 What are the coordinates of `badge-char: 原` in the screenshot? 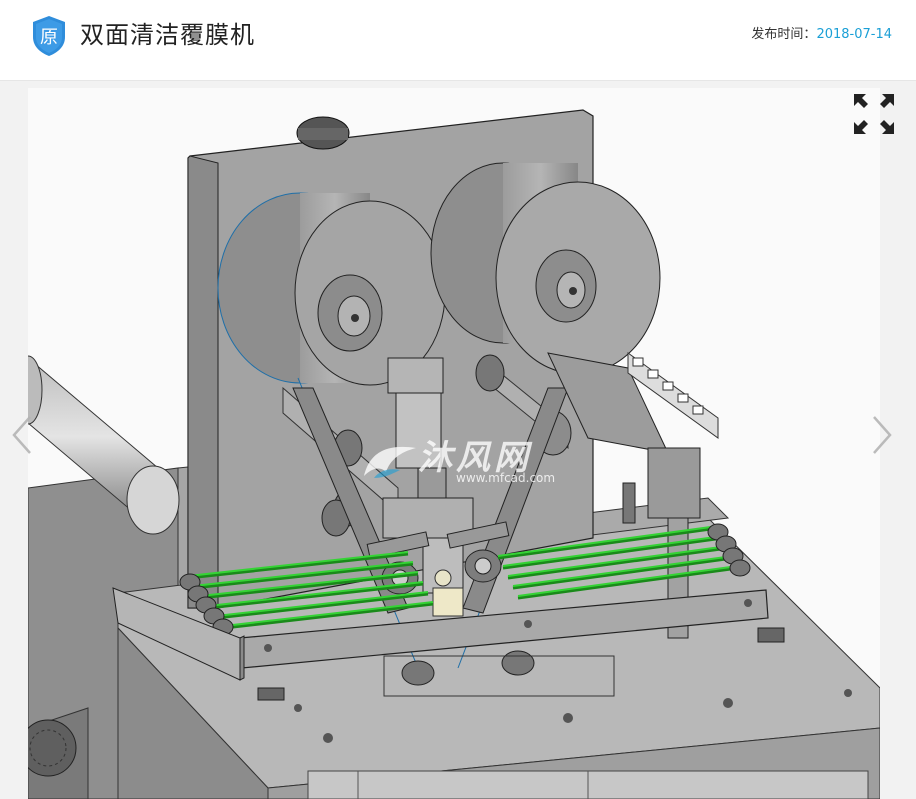 It's located at (49, 37).